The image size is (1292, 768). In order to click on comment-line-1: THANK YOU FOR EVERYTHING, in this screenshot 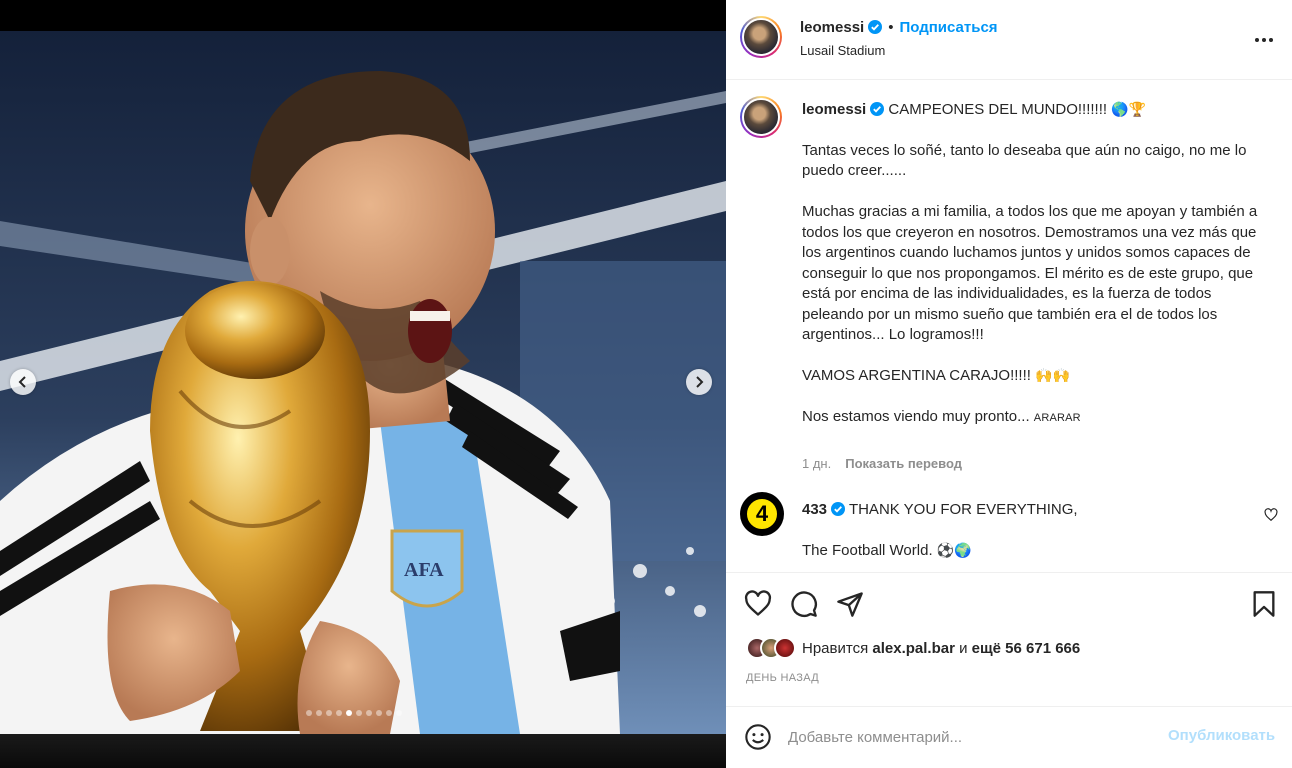, I will do `click(963, 509)`.